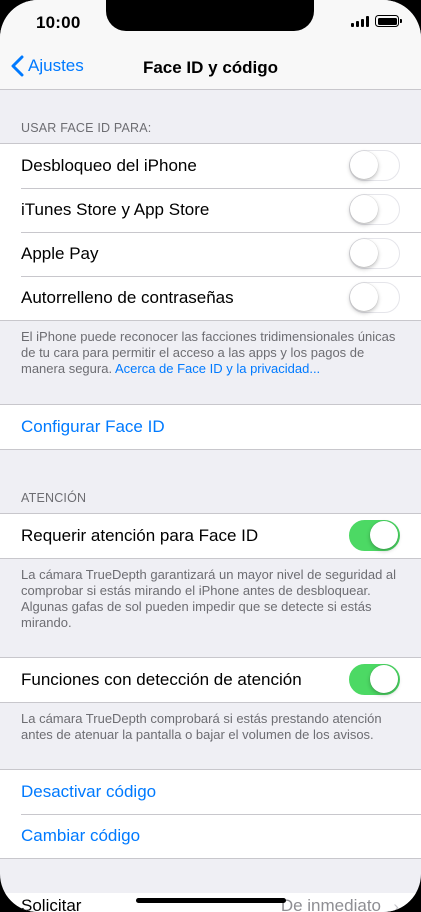  Describe the element at coordinates (330, 904) in the screenshot. I see `require-passcode-value: De inmediato` at that location.